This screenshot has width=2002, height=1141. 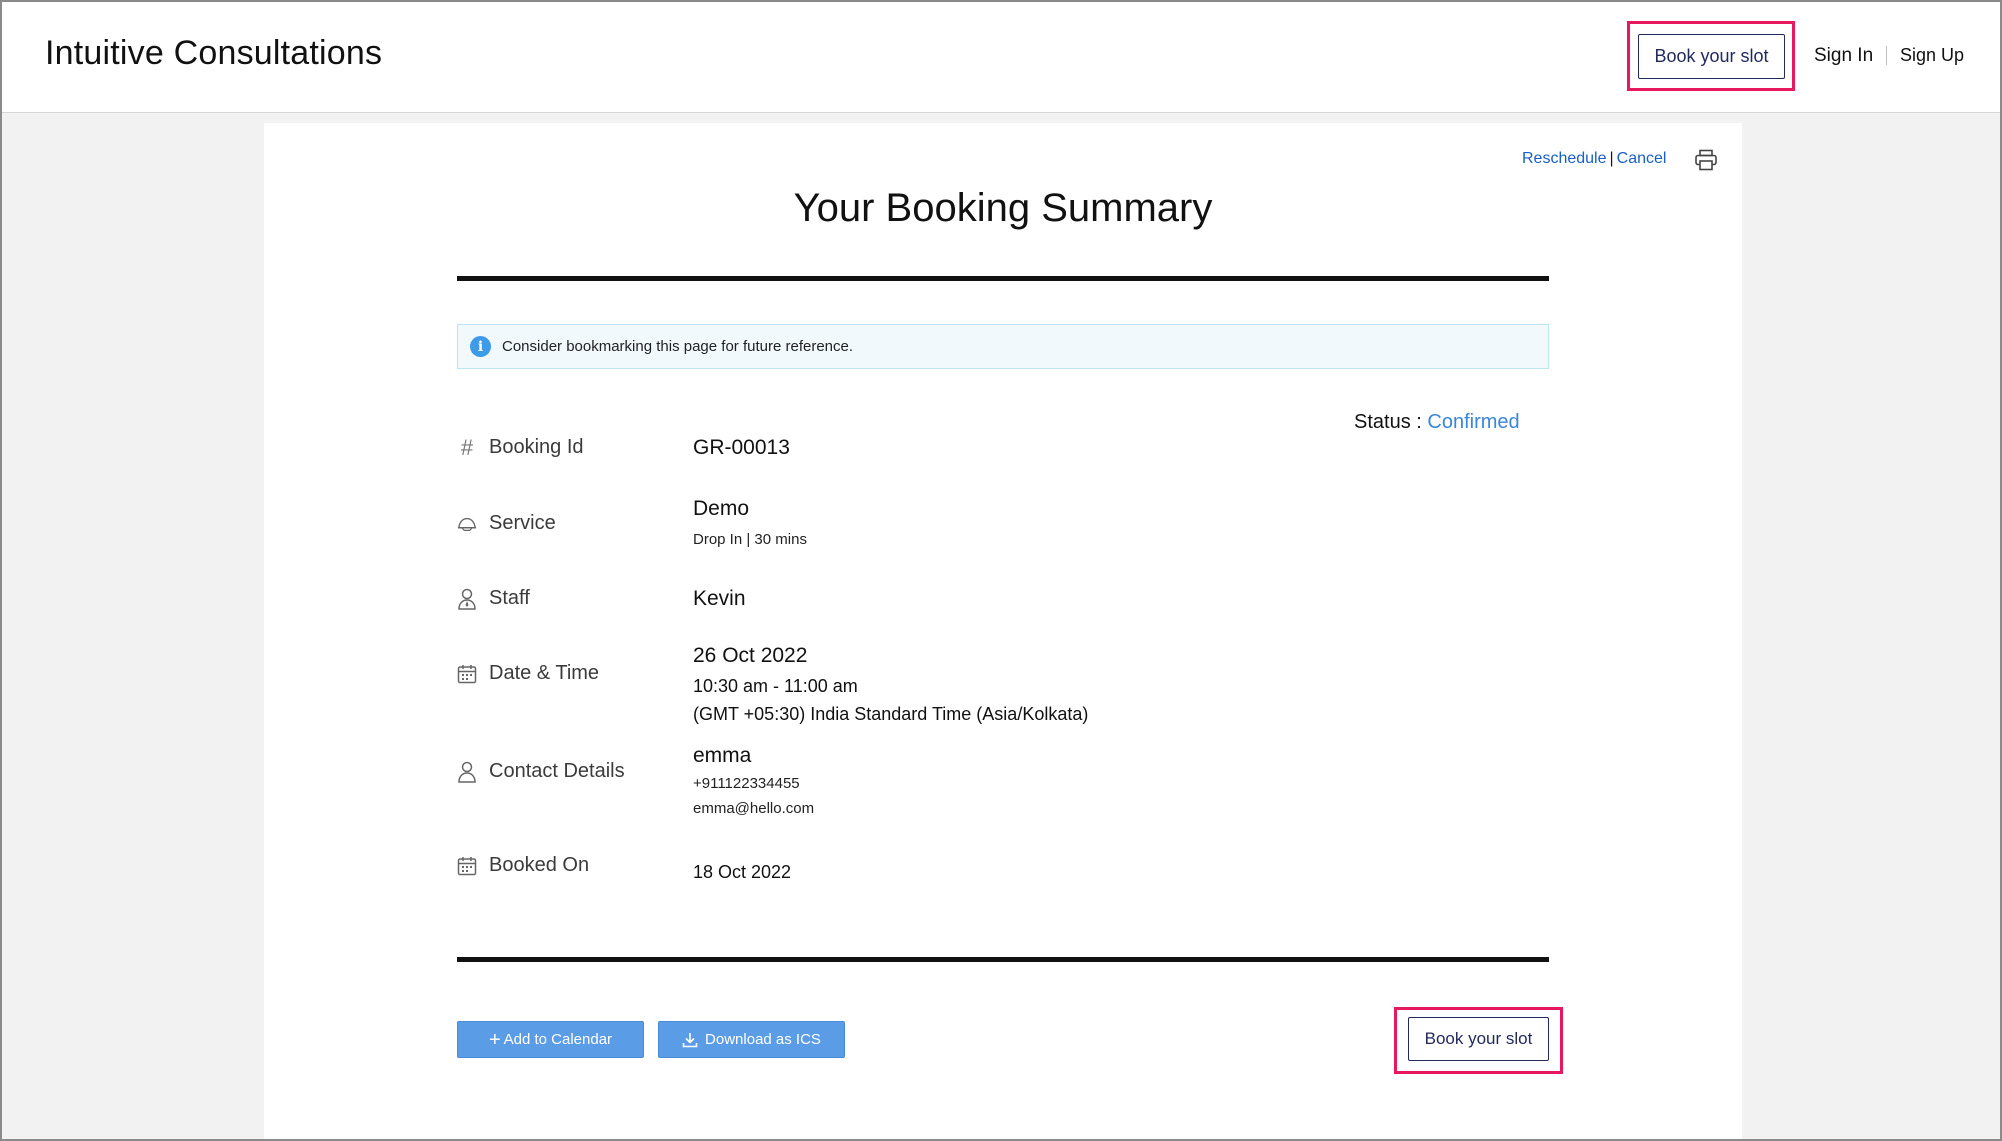 I want to click on contact-label-row: Contact Details, so click(x=541, y=771).